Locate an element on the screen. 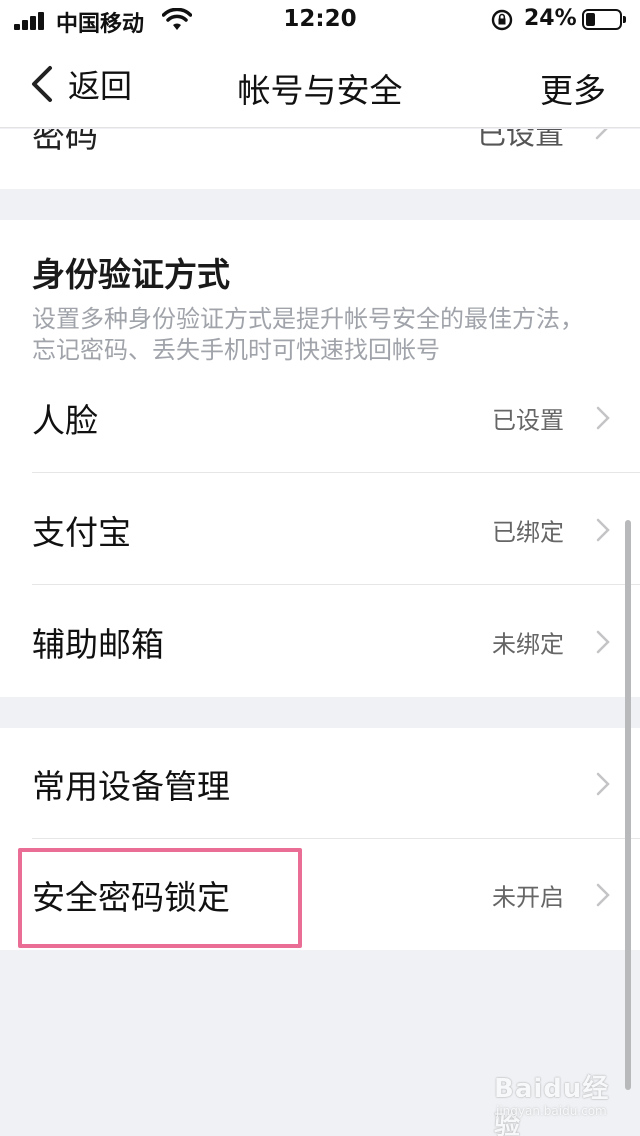  password-value: 已设置 is located at coordinates (520, 140).